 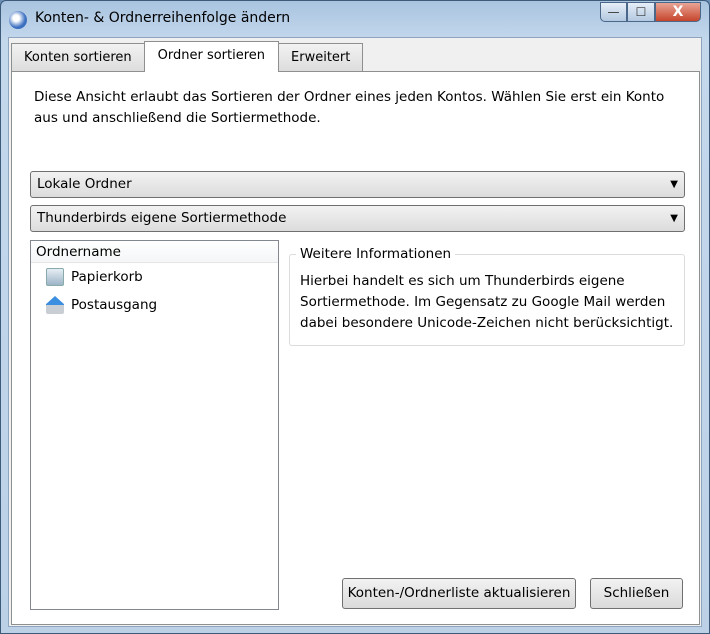 What do you see at coordinates (154, 252) in the screenshot?
I see `column-header-ordnername: Ordnername` at bounding box center [154, 252].